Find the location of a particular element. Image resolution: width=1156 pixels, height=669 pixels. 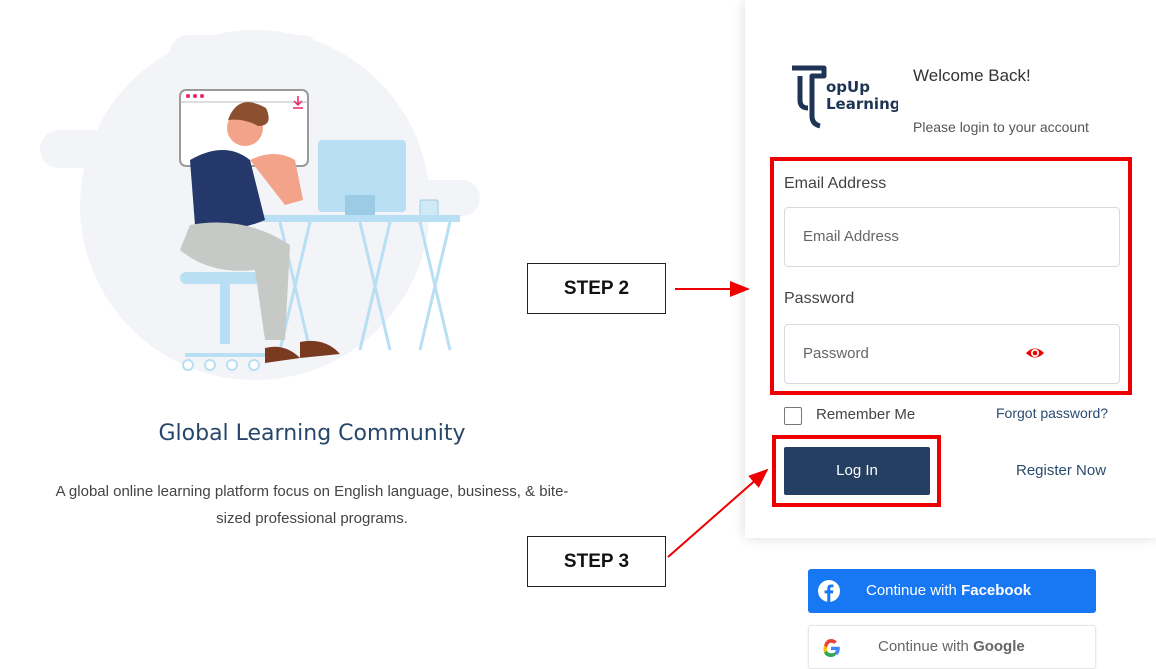

google-brand: Google is located at coordinates (999, 646).